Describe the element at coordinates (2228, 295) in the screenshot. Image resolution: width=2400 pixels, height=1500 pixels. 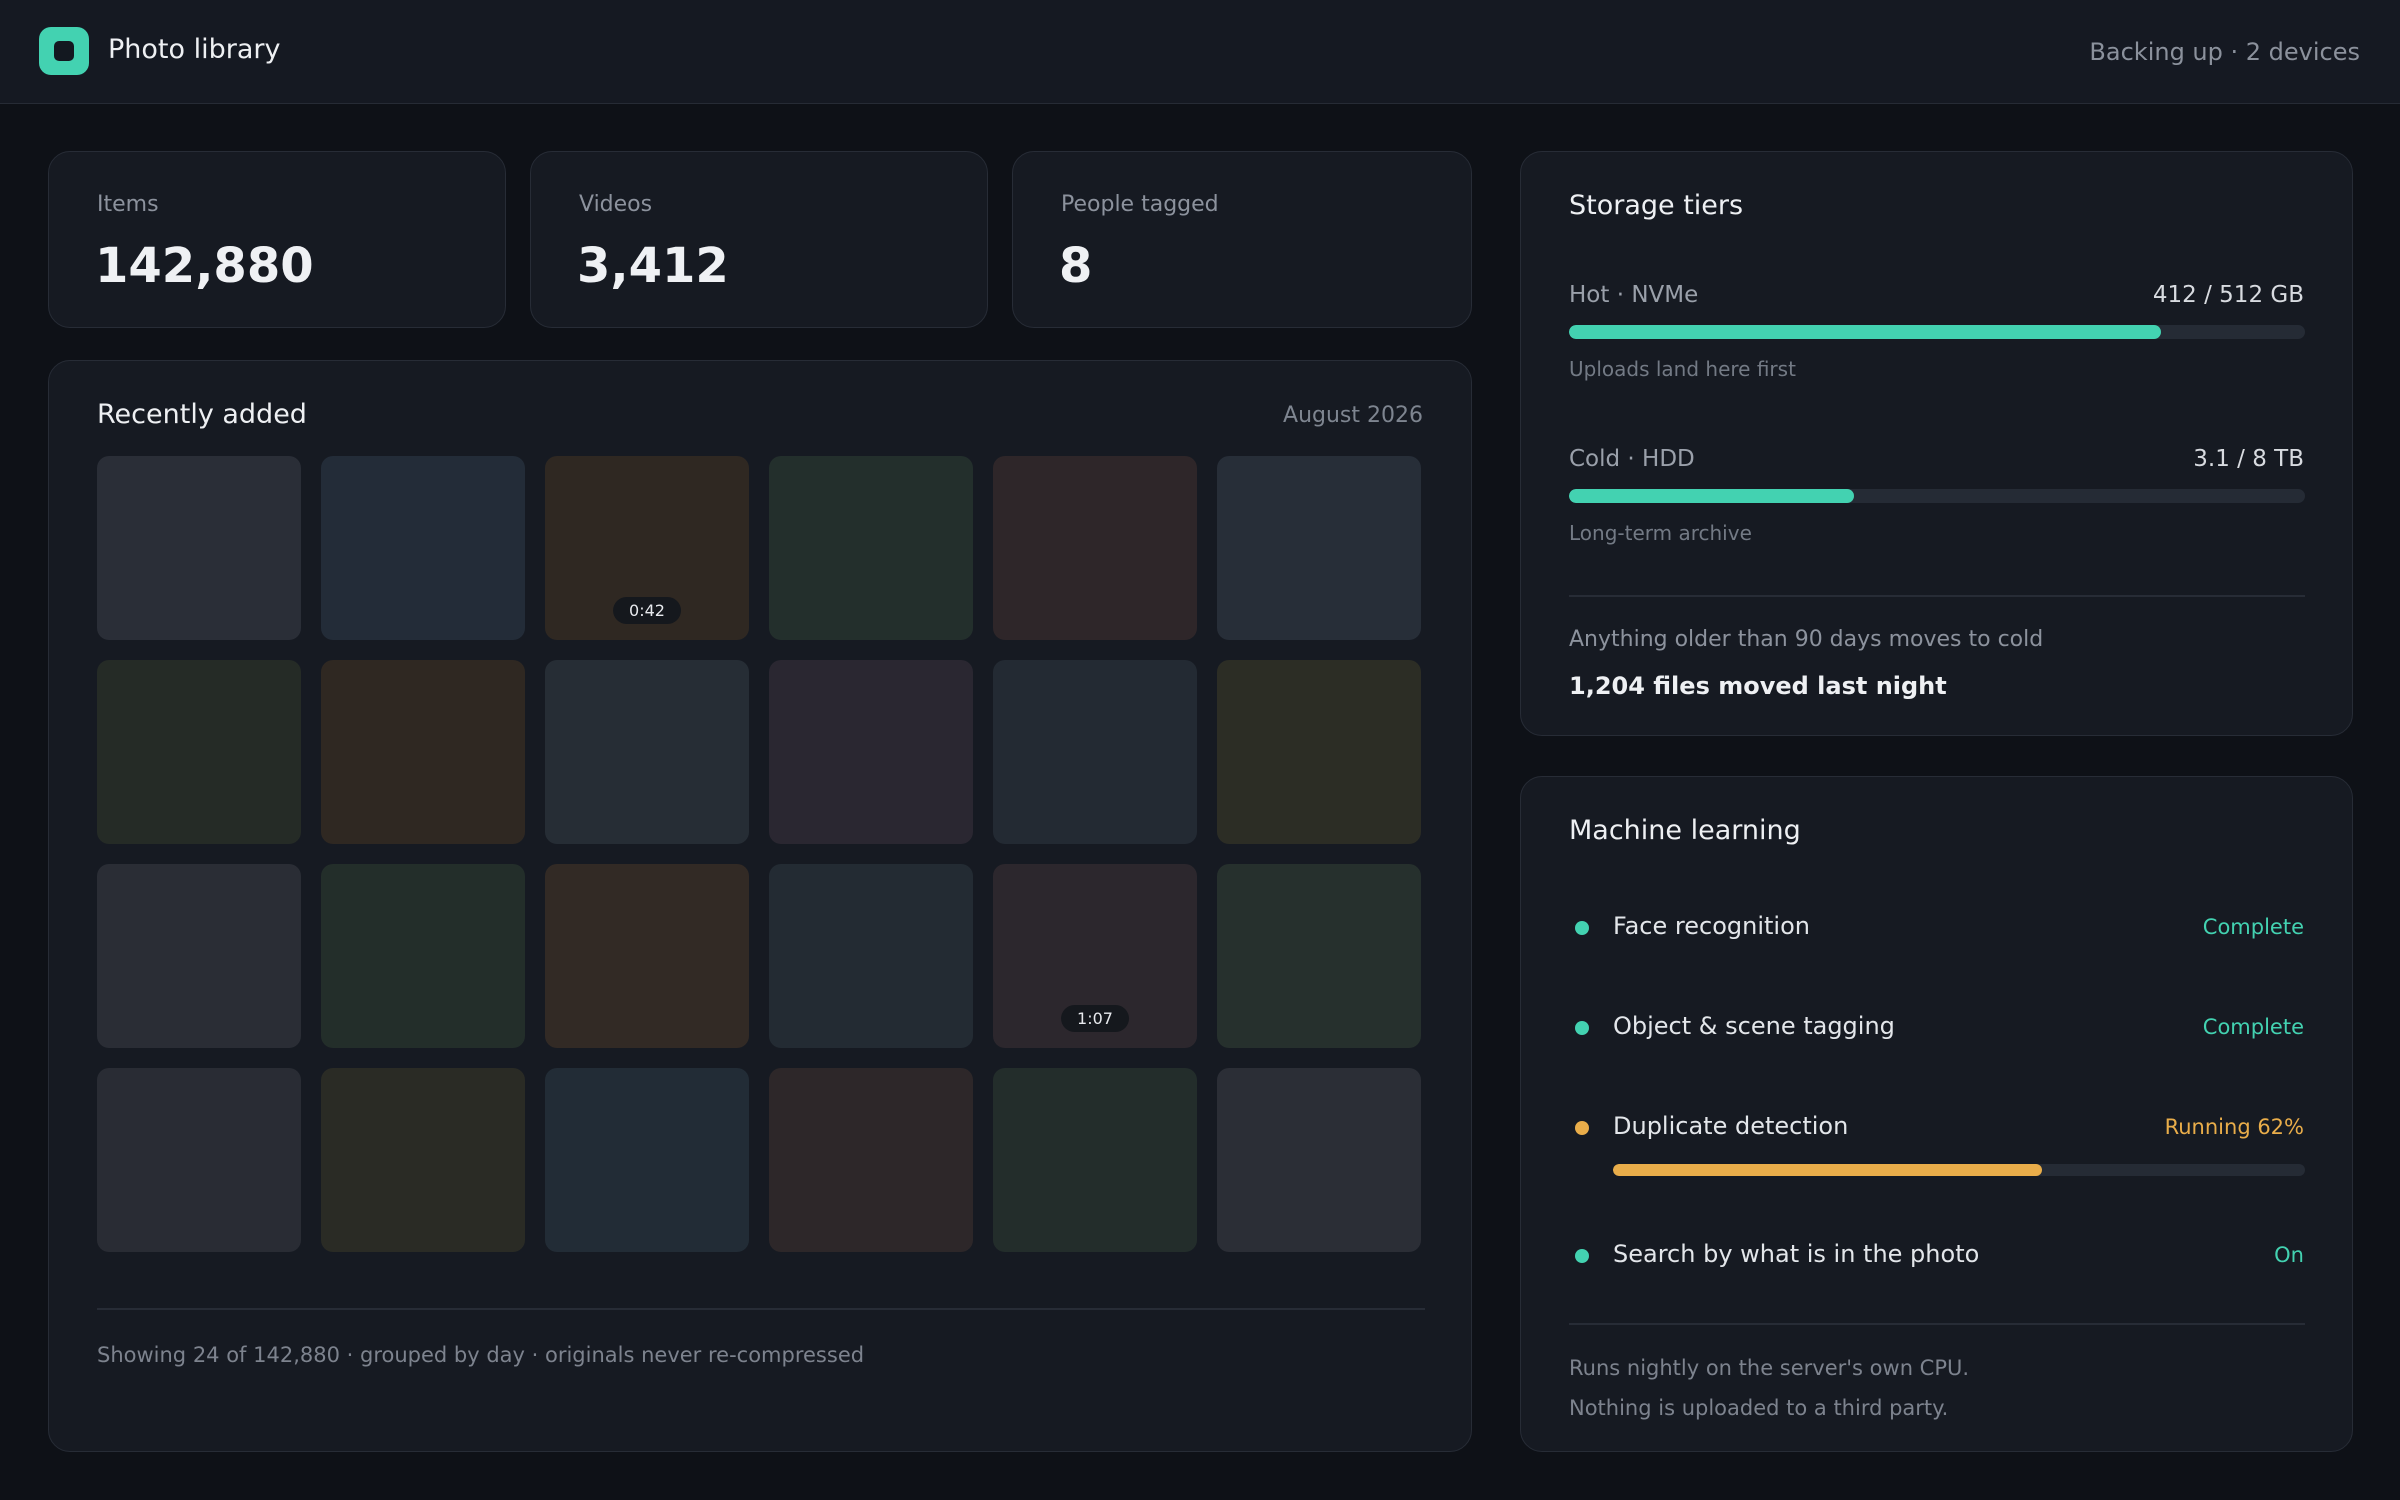
I see `tier-hot-amount: 412 / 512 GB` at that location.